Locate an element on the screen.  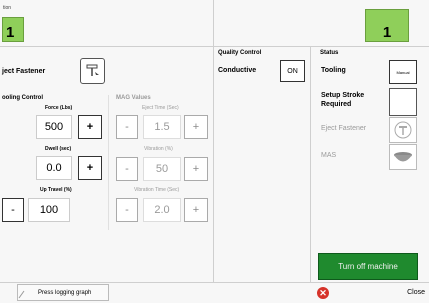
press-logging-label: Press logging graph is located at coordinates (65, 292).